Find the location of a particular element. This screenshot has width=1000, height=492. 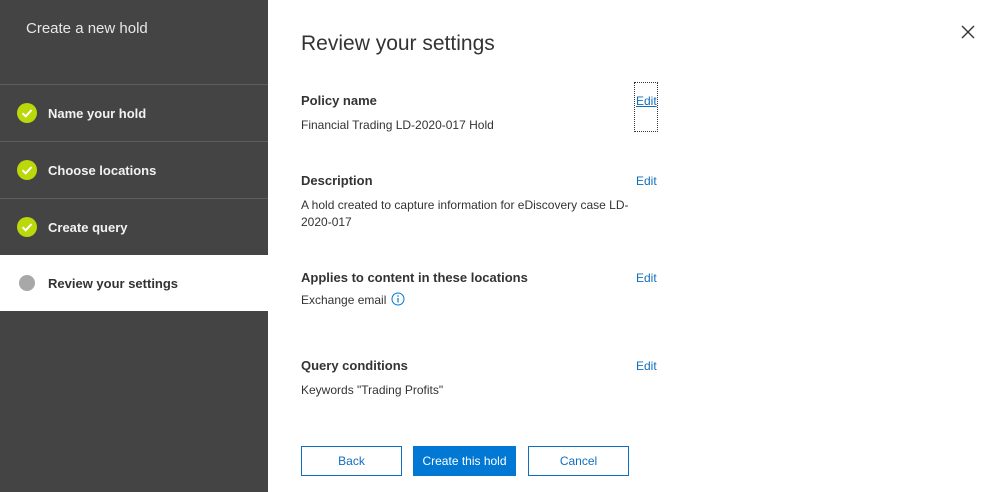

page-title: Review your settings is located at coordinates (398, 43).